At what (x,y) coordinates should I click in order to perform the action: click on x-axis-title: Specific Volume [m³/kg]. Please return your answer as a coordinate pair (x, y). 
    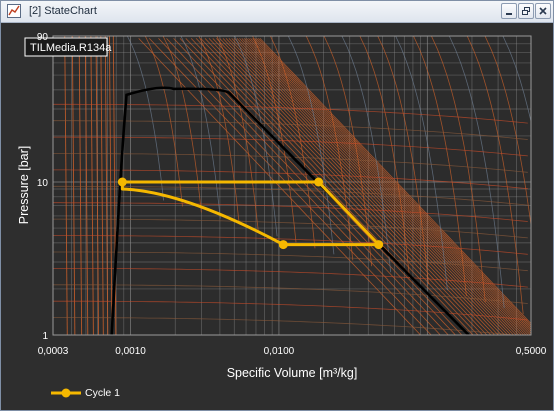
    Looking at the image, I should click on (292, 373).